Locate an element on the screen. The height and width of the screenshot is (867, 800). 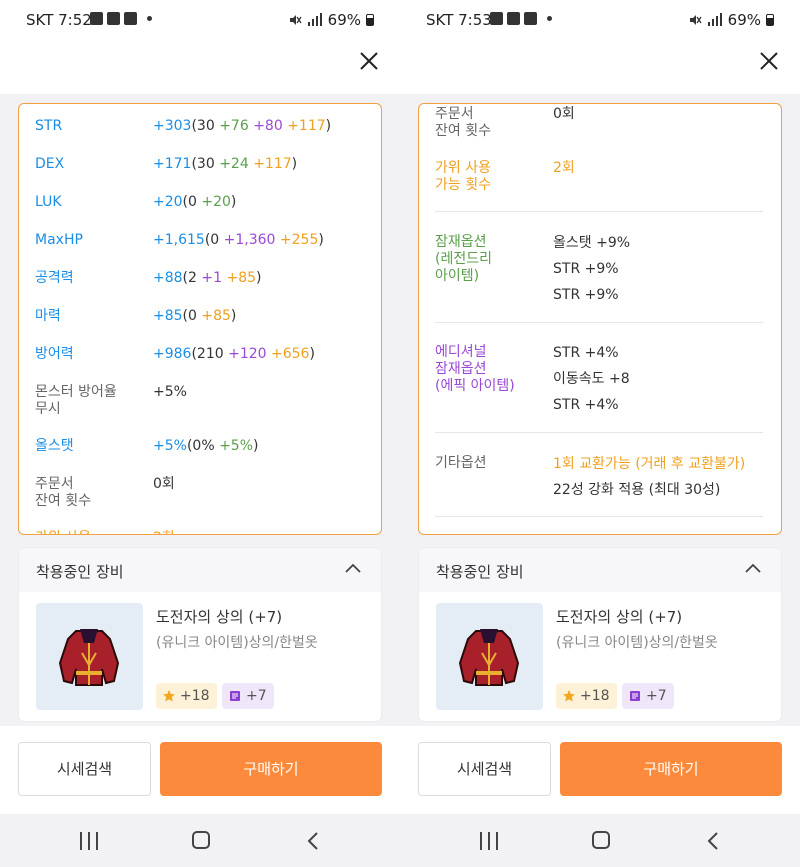
stat-value: +986(210 +120 +656) is located at coordinates (263, 354).